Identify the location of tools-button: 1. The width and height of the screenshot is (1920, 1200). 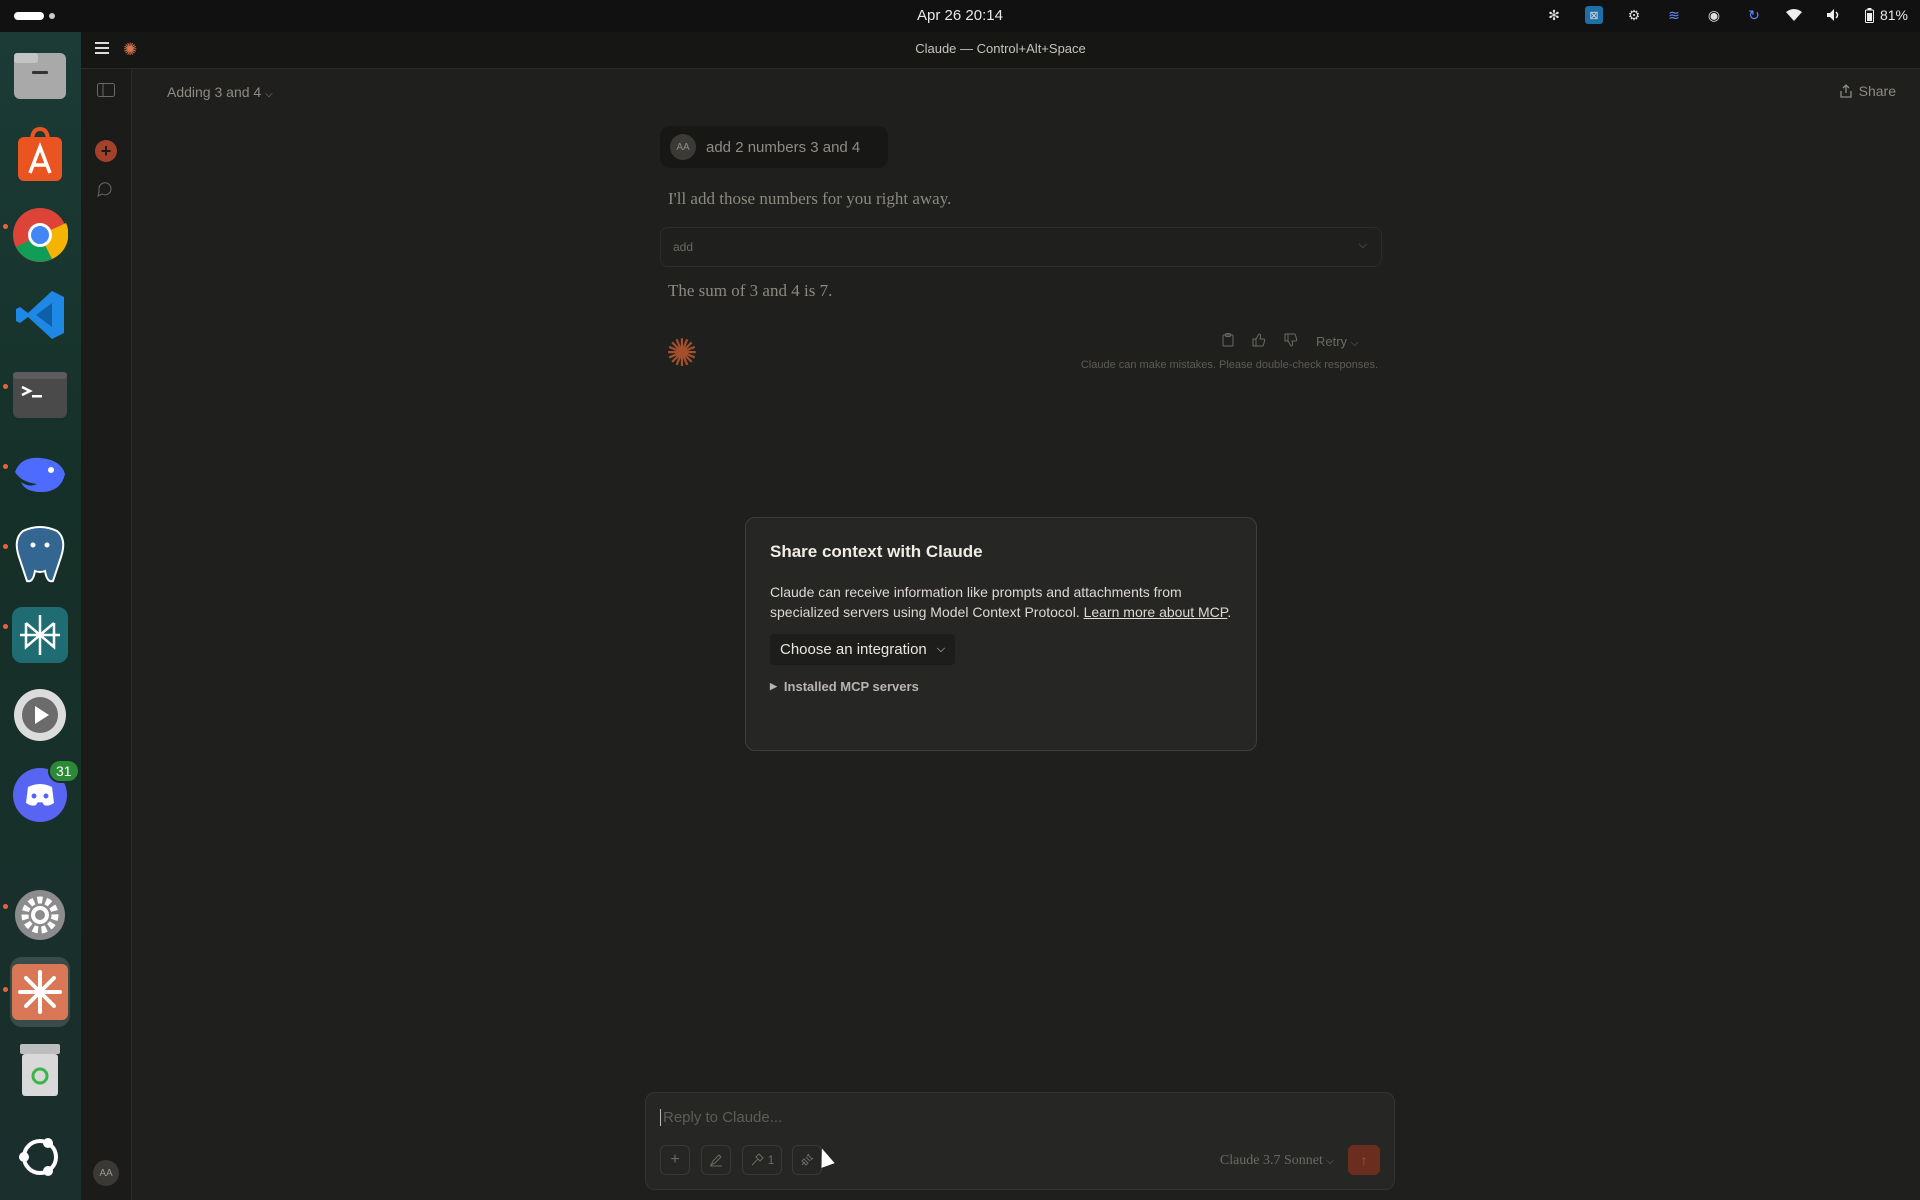
(762, 1160).